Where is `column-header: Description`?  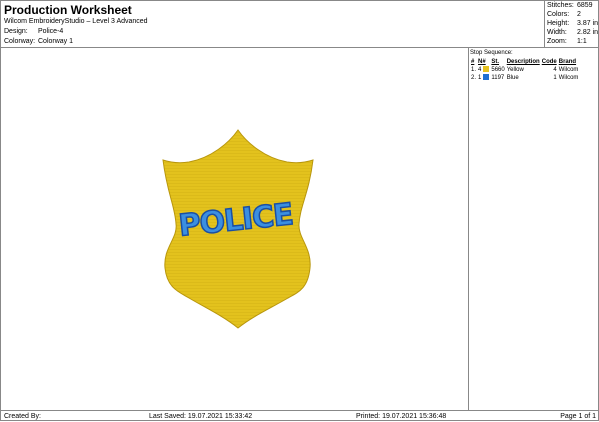
column-header: Description is located at coordinates (523, 62).